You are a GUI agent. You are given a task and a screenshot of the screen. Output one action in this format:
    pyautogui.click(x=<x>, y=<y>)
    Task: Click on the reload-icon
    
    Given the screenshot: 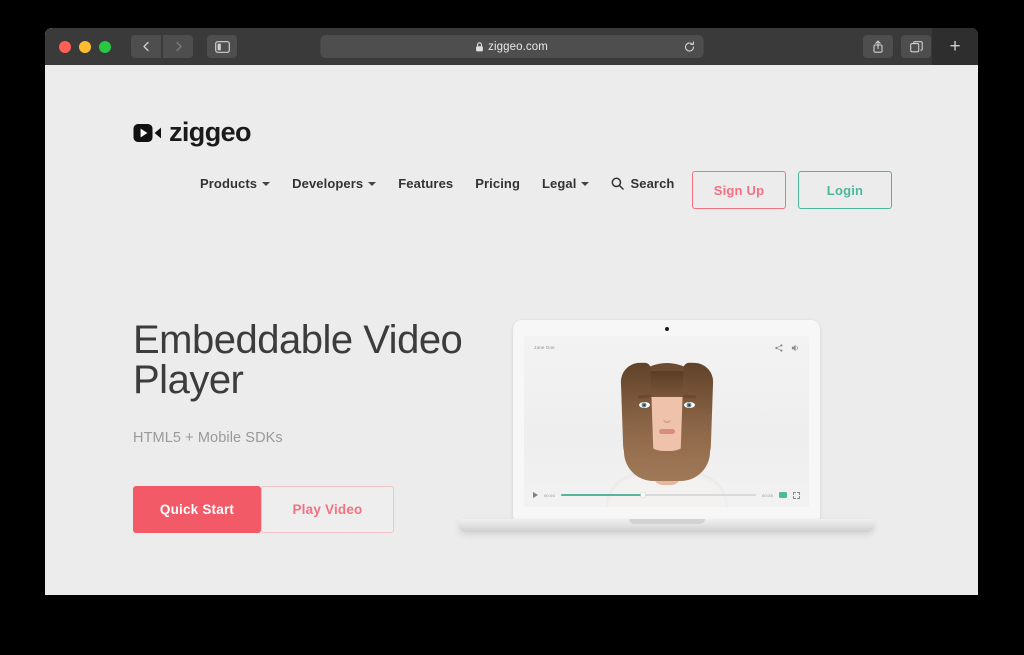 What is the action you would take?
    pyautogui.click(x=689, y=46)
    